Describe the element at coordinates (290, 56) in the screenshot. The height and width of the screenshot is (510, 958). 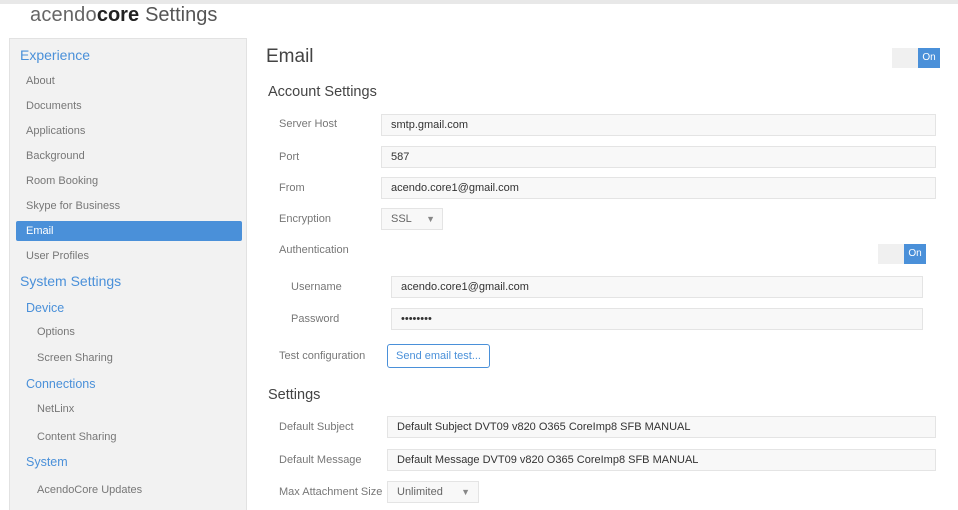
I see `page-title: Email` at that location.